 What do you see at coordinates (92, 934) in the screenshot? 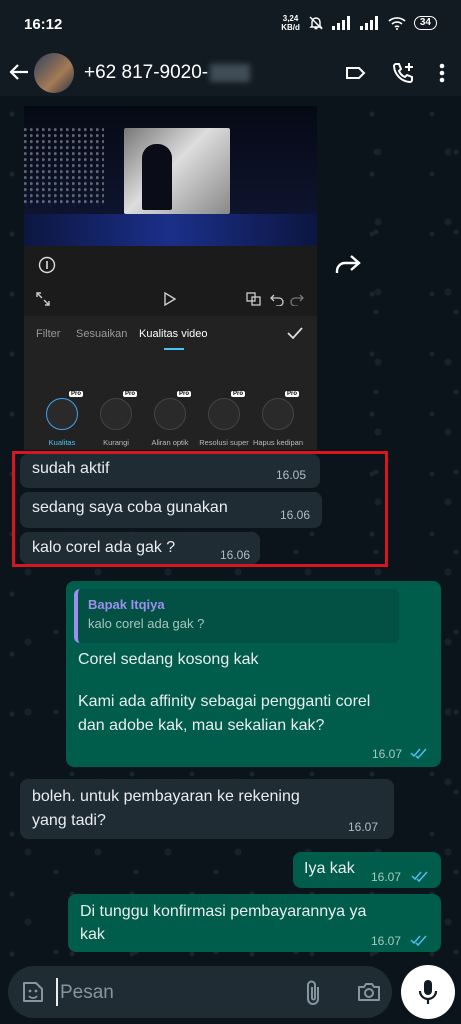
I see `message-text: kak` at bounding box center [92, 934].